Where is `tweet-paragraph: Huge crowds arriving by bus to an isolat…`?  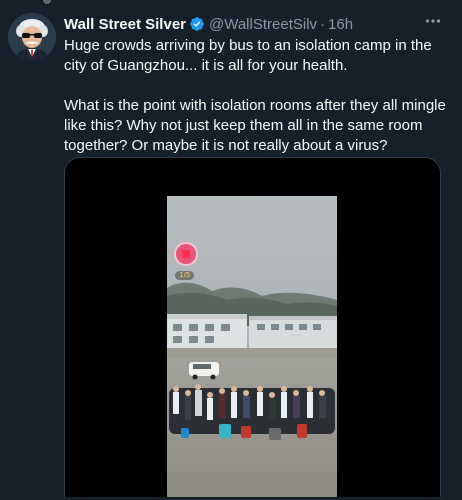
tweet-paragraph: Huge crowds arriving by bus to an isolat… is located at coordinates (248, 55).